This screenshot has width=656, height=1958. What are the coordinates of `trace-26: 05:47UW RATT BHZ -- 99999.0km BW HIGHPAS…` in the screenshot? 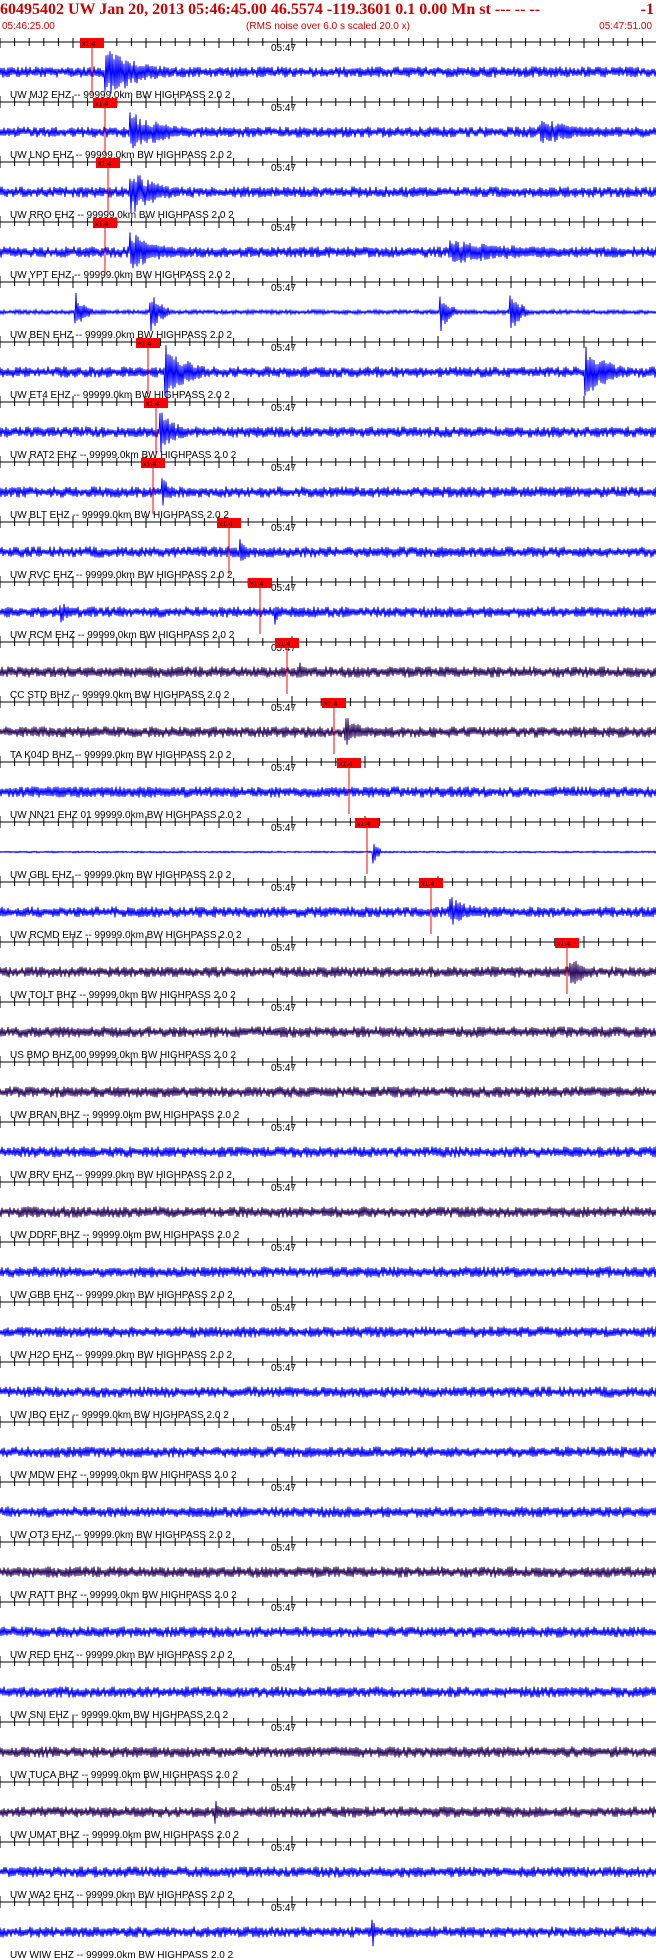 It's located at (328, 1568).